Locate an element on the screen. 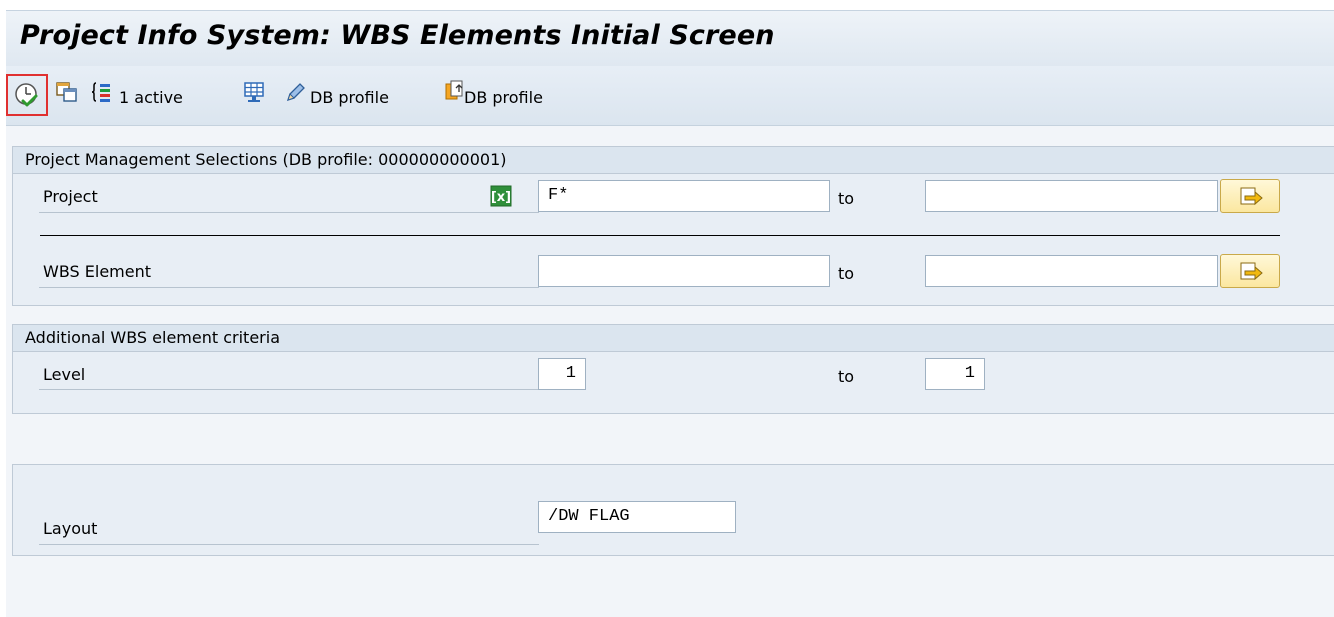 The height and width of the screenshot is (617, 1334). project-label: Project is located at coordinates (70, 196).